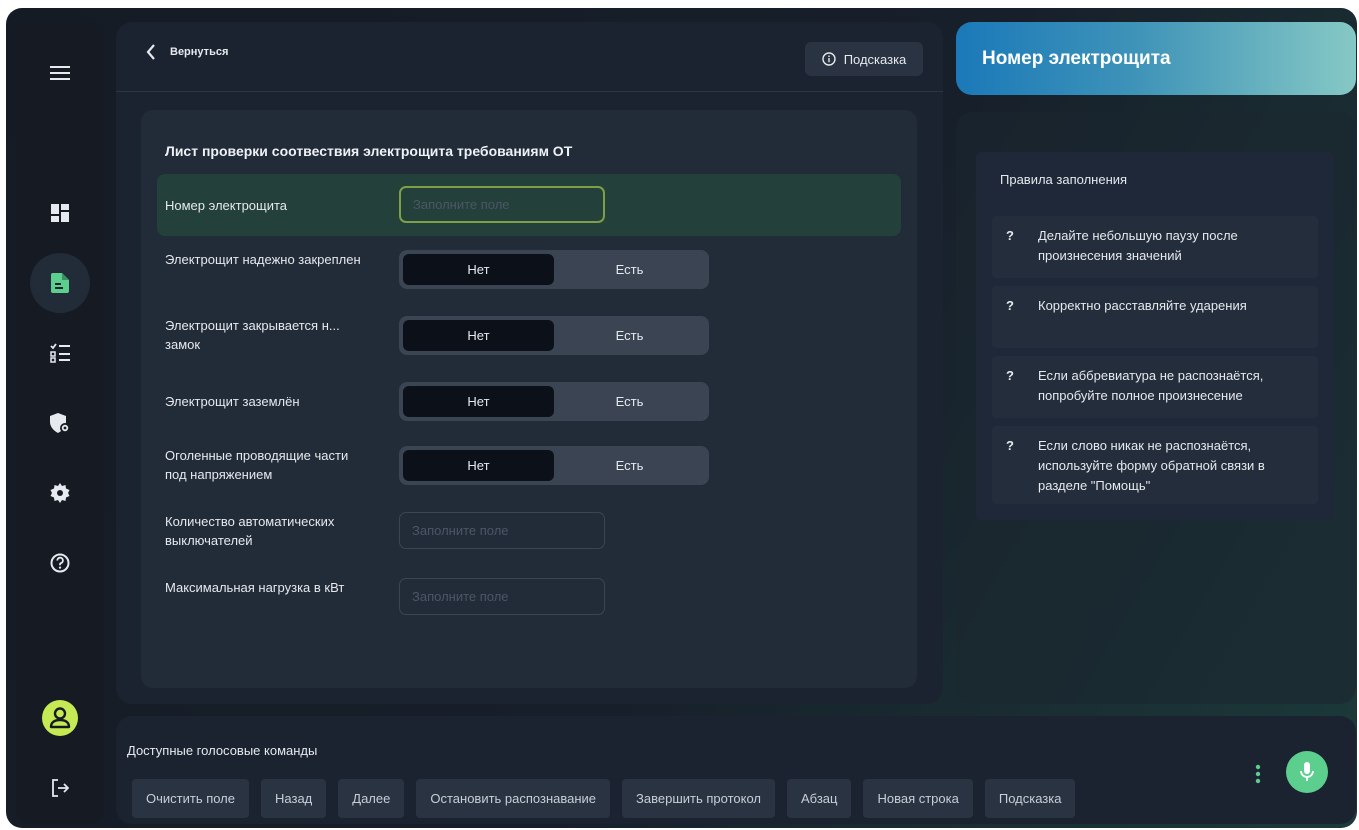  What do you see at coordinates (222, 750) in the screenshot?
I see `voice-commands-title: Доступные голосовые команды` at bounding box center [222, 750].